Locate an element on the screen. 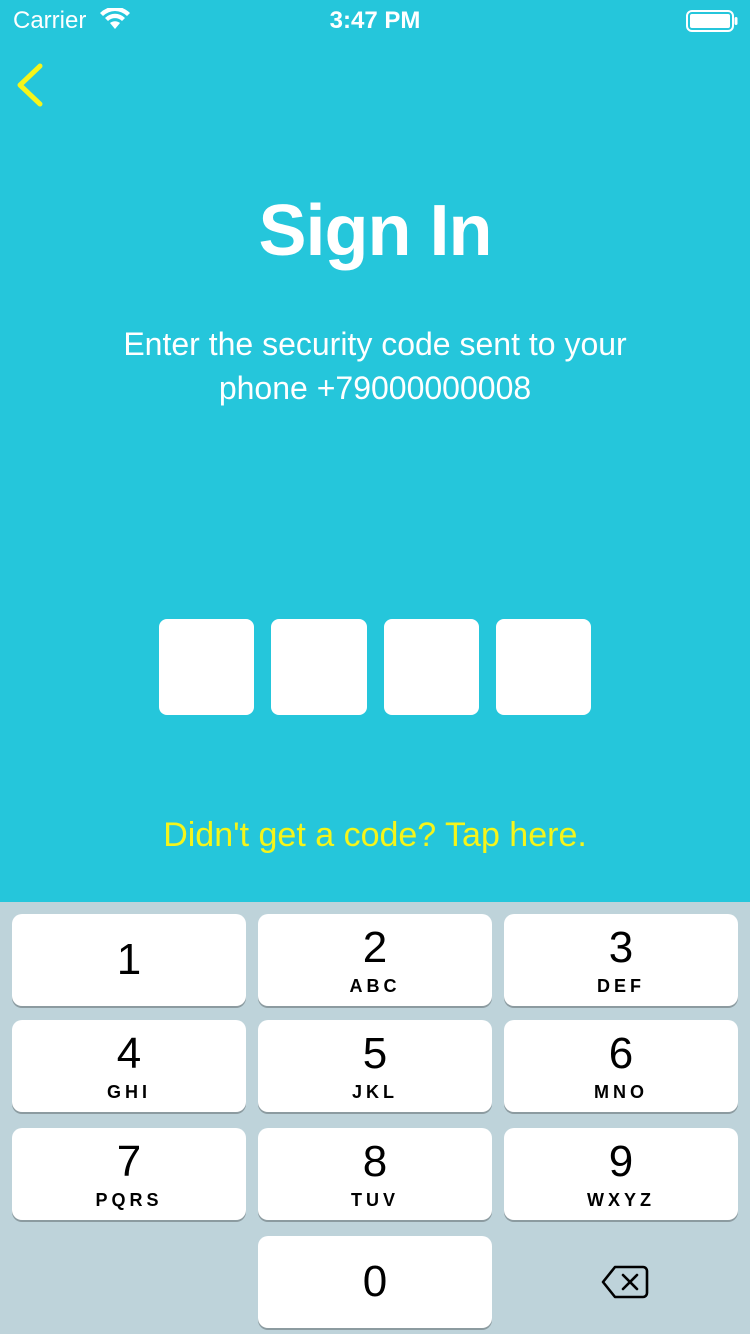  key-7: 7 PQRS is located at coordinates (129, 1174).